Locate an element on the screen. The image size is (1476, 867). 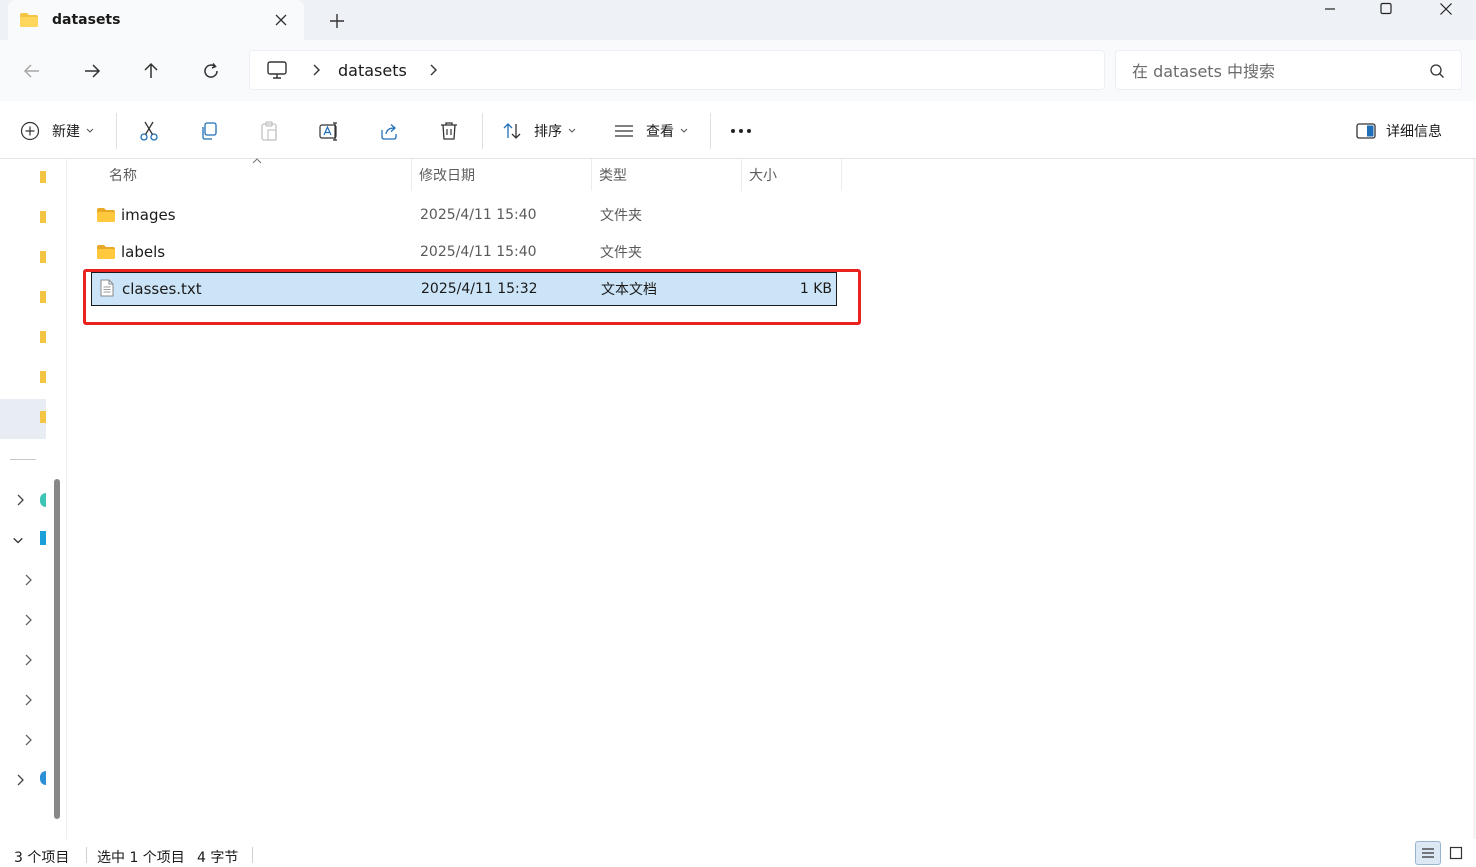
details-pane-icon is located at coordinates (1366, 131).